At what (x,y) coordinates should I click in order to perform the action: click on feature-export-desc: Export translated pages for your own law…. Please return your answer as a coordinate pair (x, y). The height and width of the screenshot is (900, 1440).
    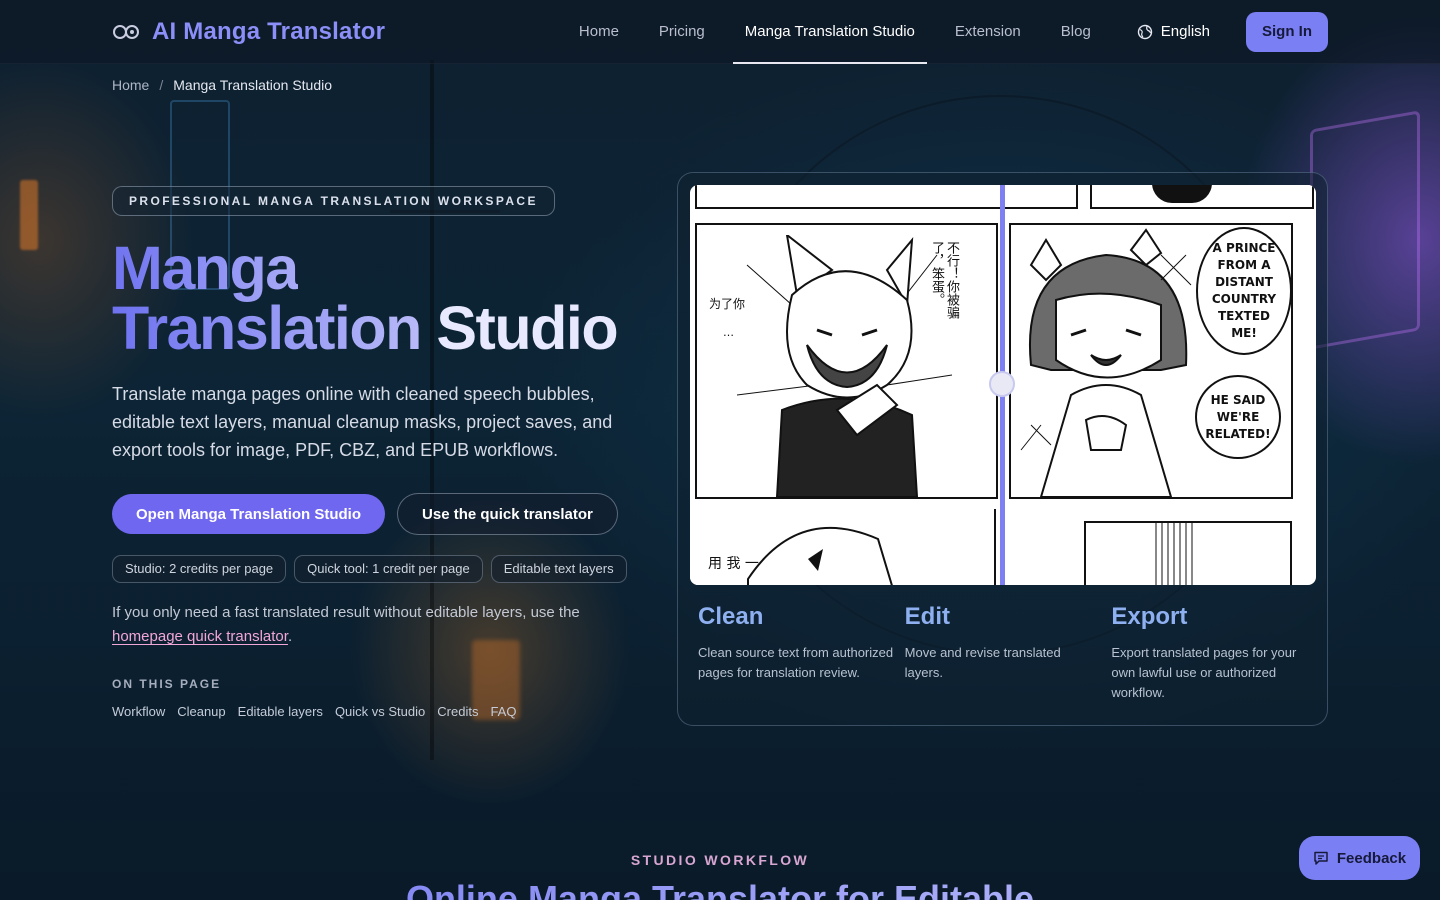
    Looking at the image, I should click on (1204, 672).